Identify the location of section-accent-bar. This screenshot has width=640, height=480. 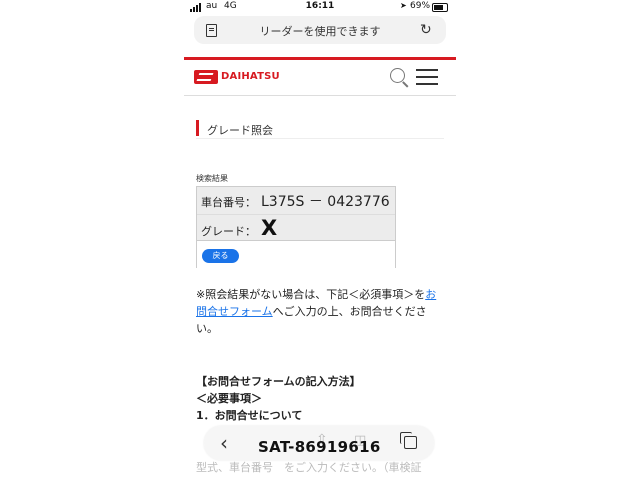
(197, 128).